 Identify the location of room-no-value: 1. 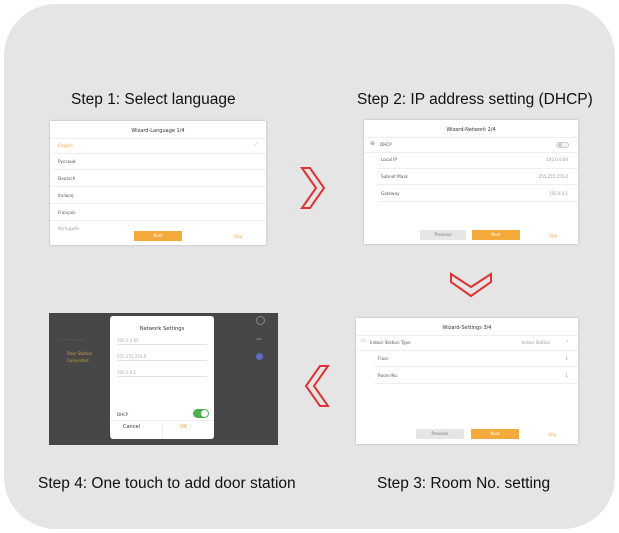
(566, 375).